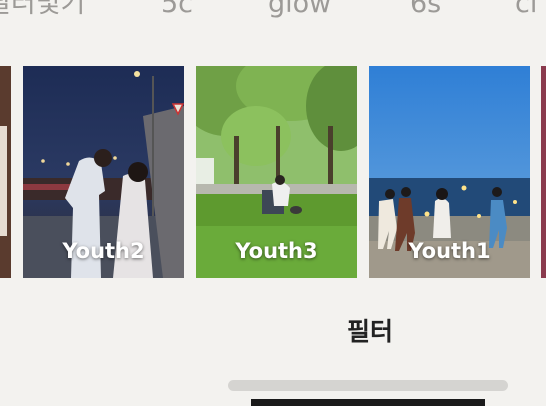  I want to click on filter-name-label: Youth1, so click(449, 251).